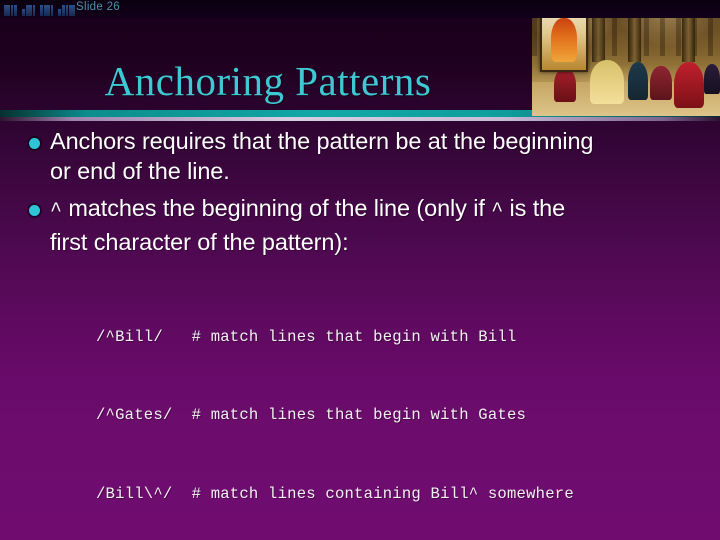 The height and width of the screenshot is (540, 720). I want to click on bullet-line-post: is the, so click(534, 208).